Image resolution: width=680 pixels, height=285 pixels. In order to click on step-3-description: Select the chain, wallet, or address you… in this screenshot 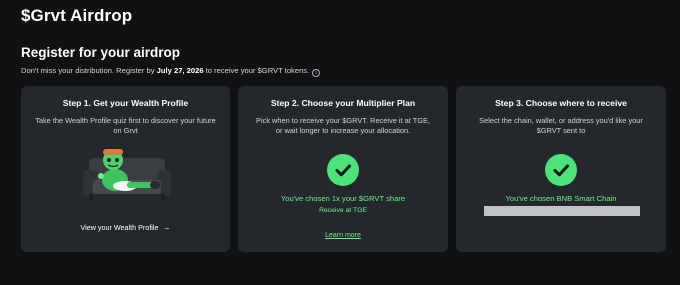, I will do `click(561, 125)`.